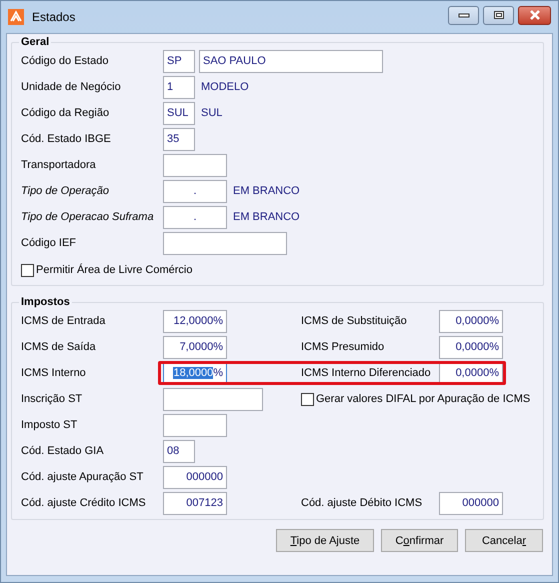 Image resolution: width=559 pixels, height=583 pixels. Describe the element at coordinates (179, 451) in the screenshot. I see `input-field: 08` at that location.